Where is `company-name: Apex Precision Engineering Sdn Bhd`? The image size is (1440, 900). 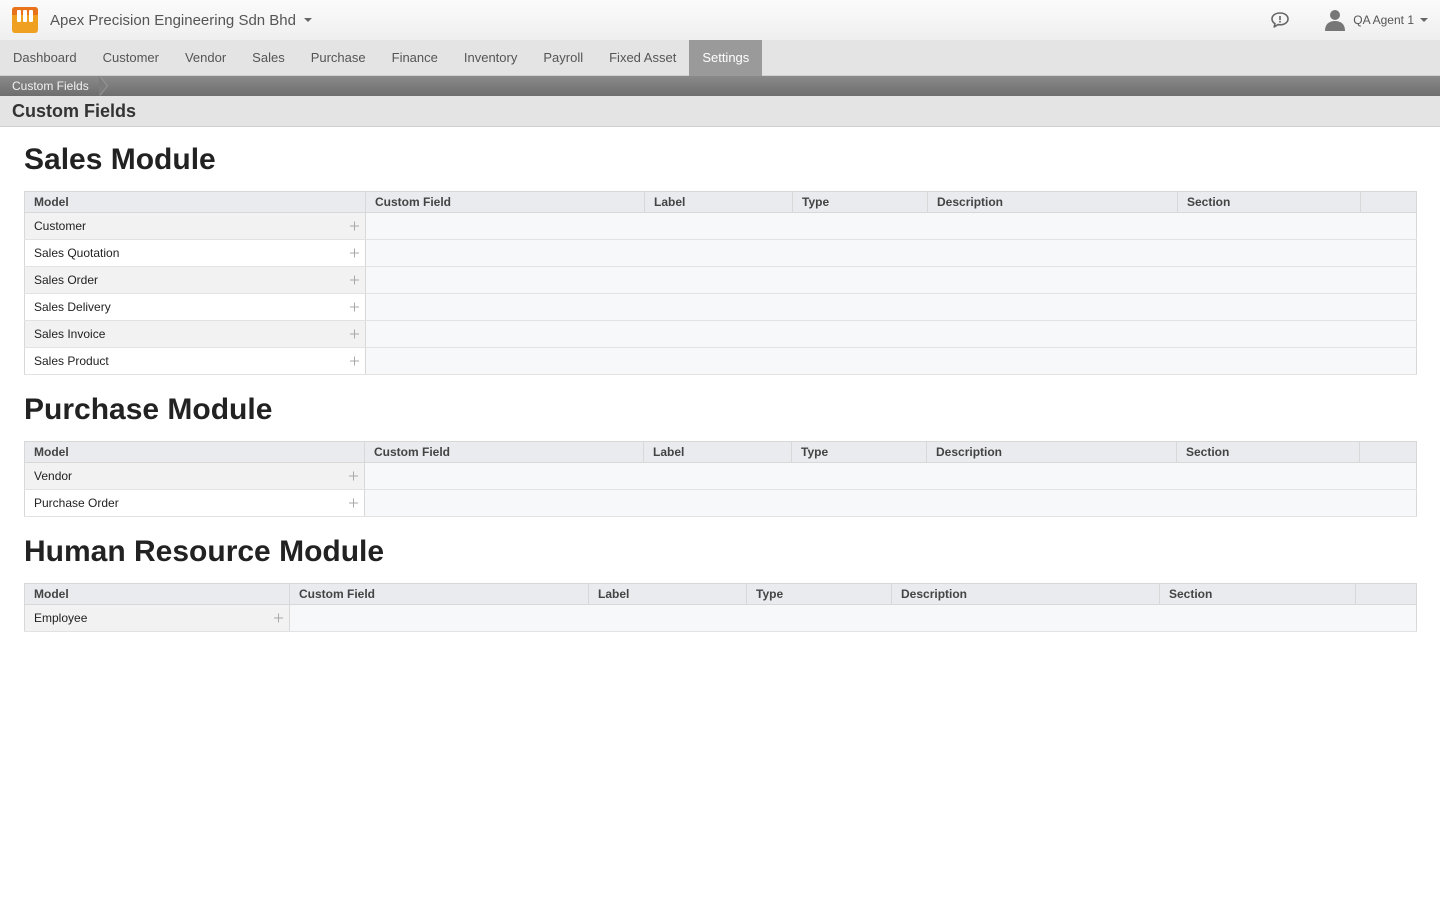 company-name: Apex Precision Engineering Sdn Bhd is located at coordinates (173, 20).